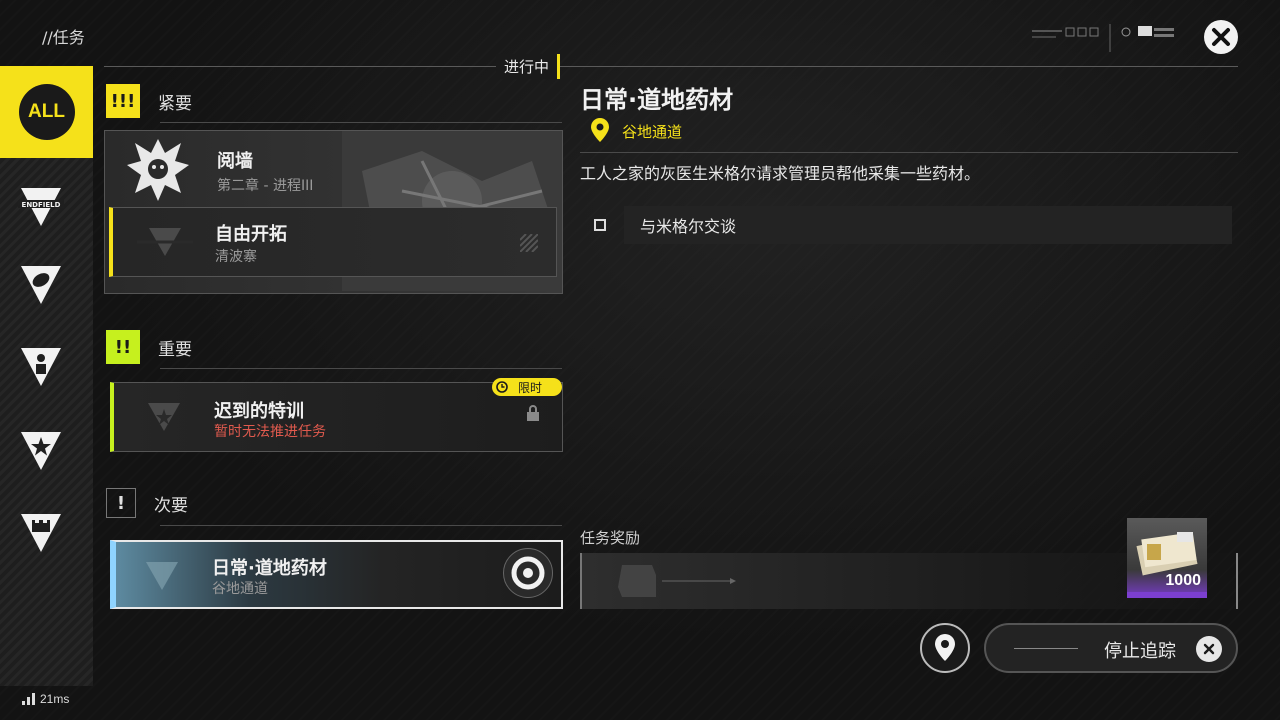 This screenshot has width=1280, height=720. Describe the element at coordinates (28, 699) in the screenshot. I see `signal-icon` at that location.